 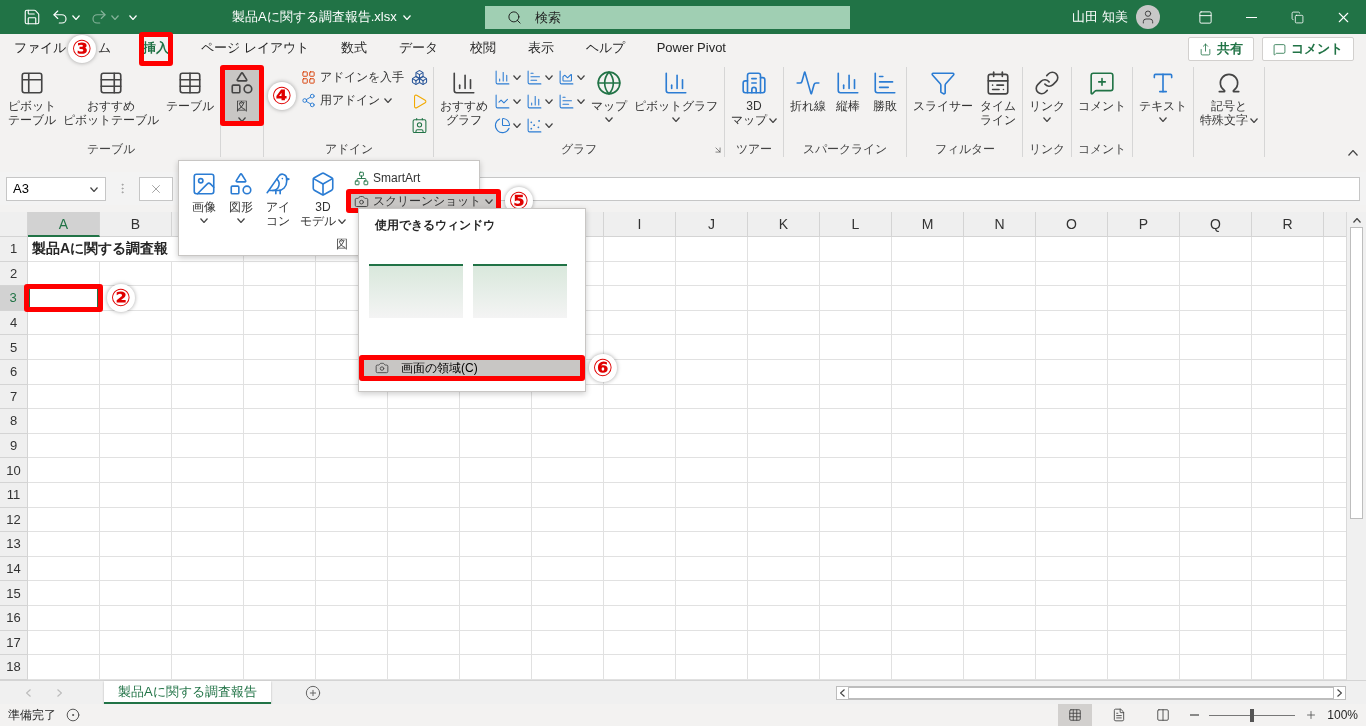 I want to click on ribbon-tab: Power Pivot, so click(x=691, y=49).